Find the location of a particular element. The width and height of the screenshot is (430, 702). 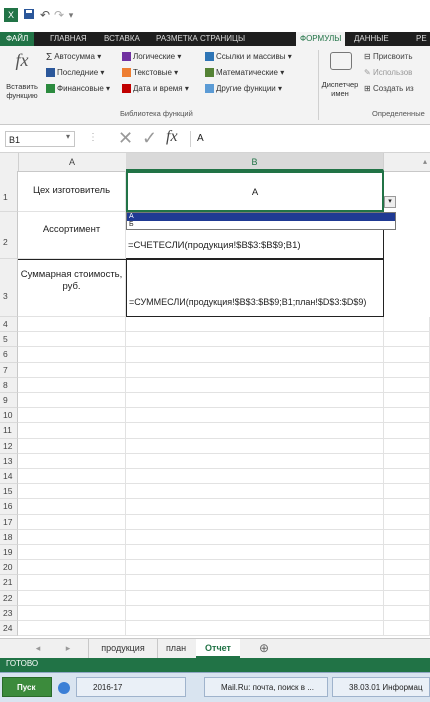

column-header-a: A is located at coordinates (72, 162).